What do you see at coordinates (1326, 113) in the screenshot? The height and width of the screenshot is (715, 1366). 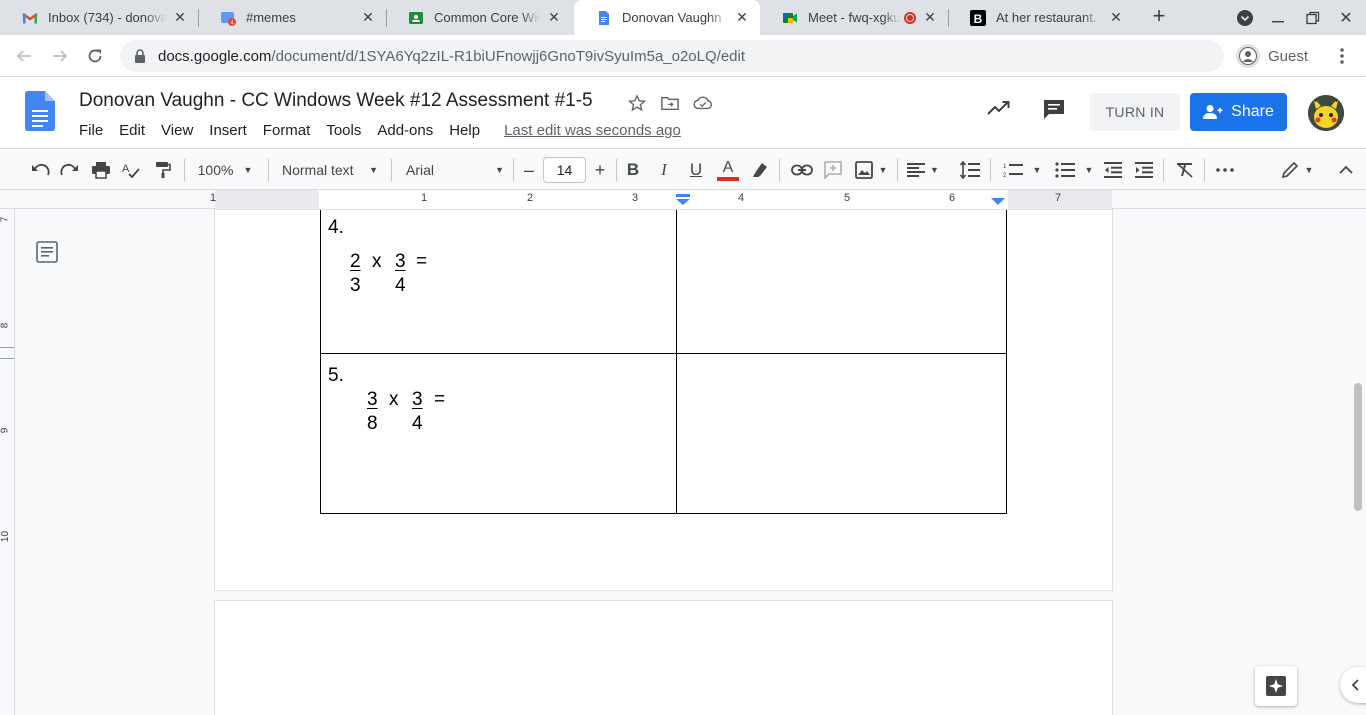 I see `account-avatar` at bounding box center [1326, 113].